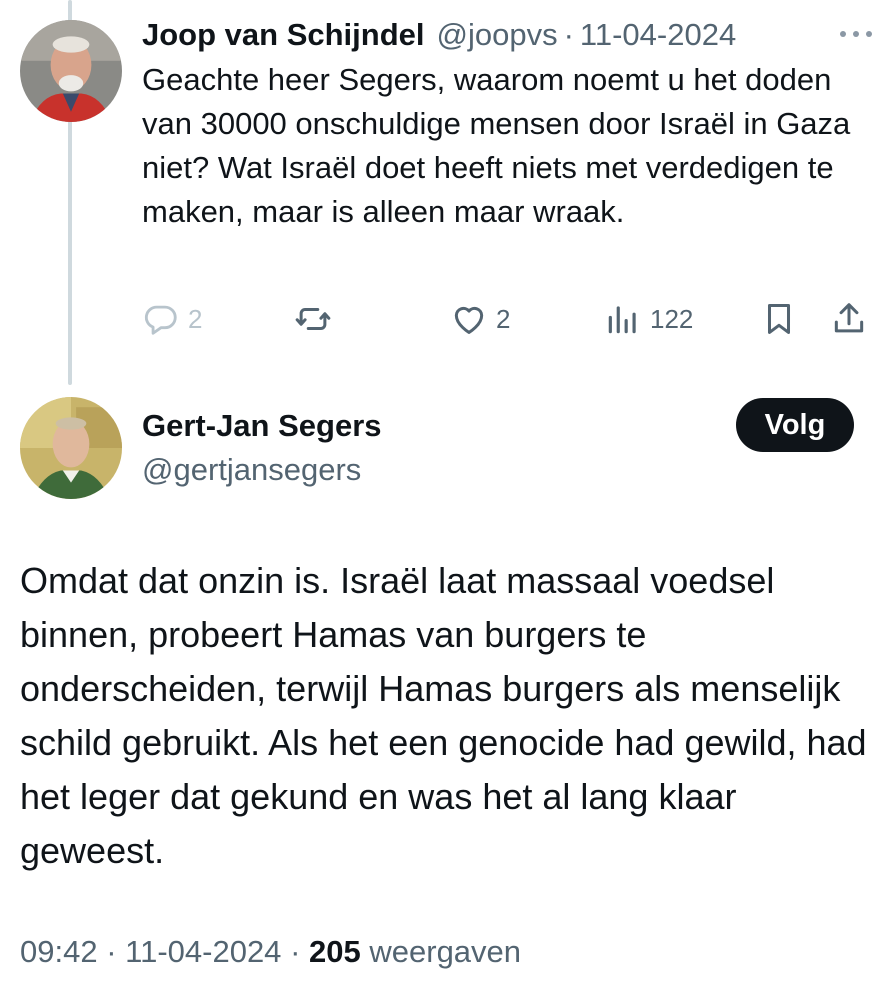  I want to click on repost-button, so click(317, 319).